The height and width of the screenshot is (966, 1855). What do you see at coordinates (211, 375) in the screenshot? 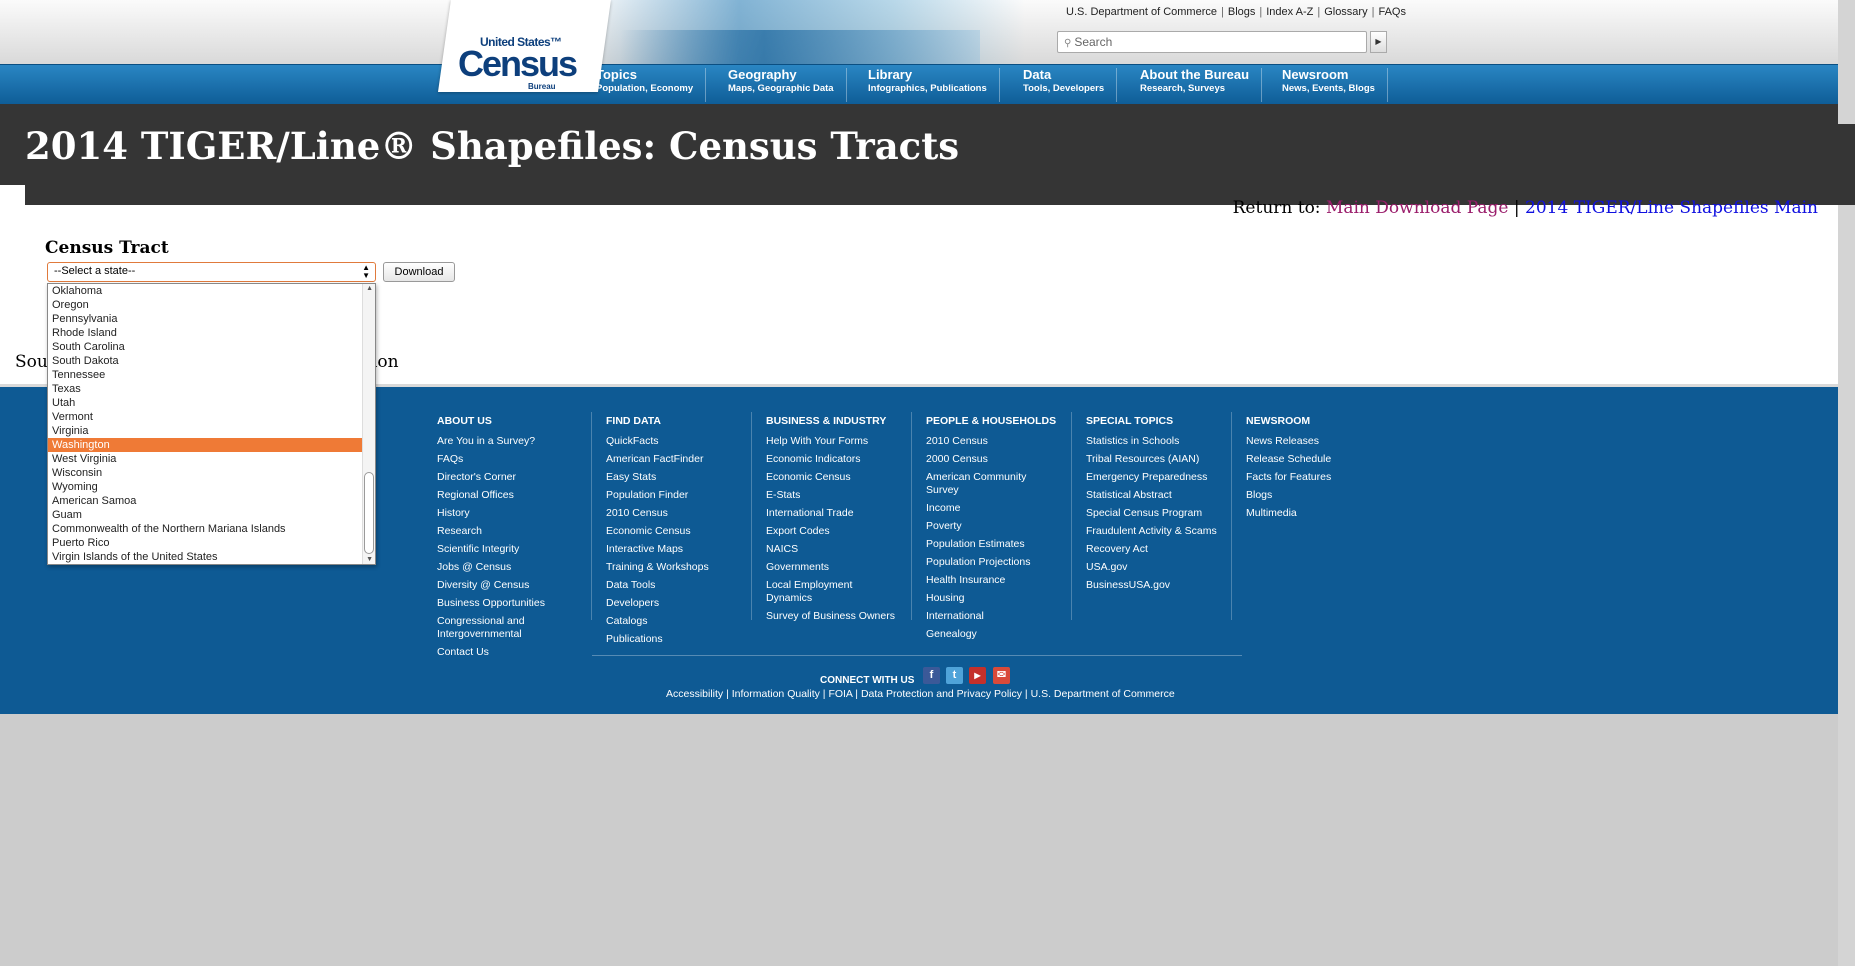
I see `dropdown-option: Tennessee` at bounding box center [211, 375].